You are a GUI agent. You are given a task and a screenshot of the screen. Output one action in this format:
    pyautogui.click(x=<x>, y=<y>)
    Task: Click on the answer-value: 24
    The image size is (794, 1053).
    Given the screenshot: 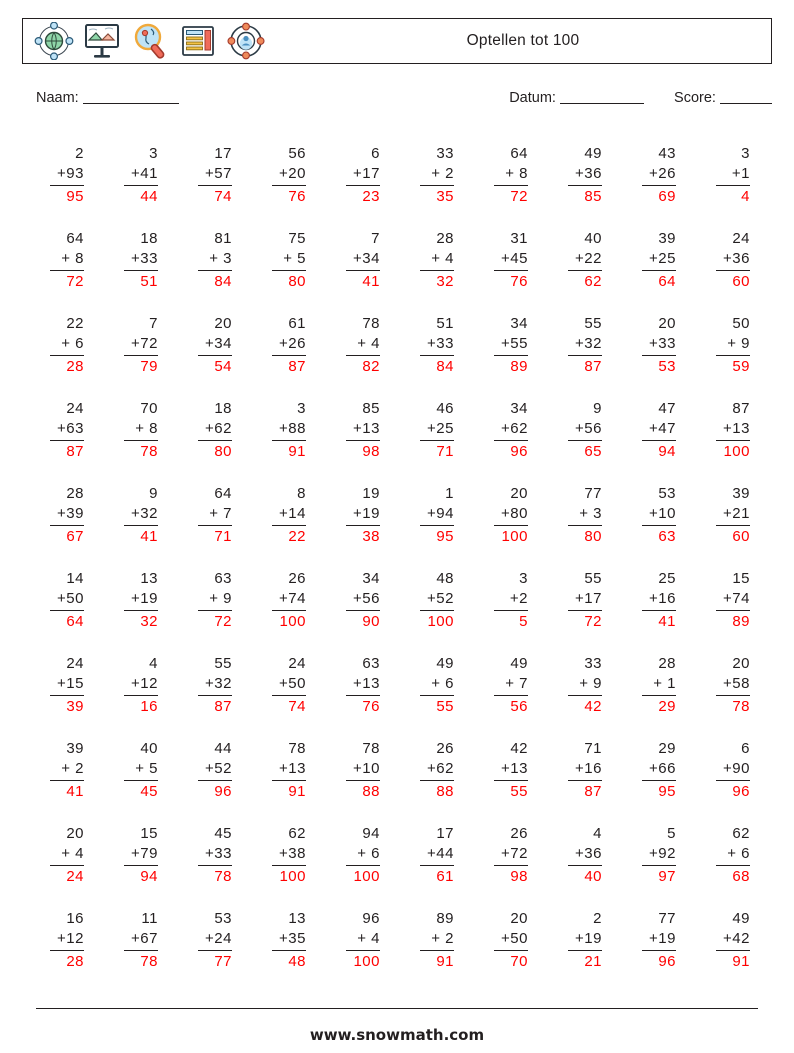 What is the action you would take?
    pyautogui.click(x=67, y=876)
    